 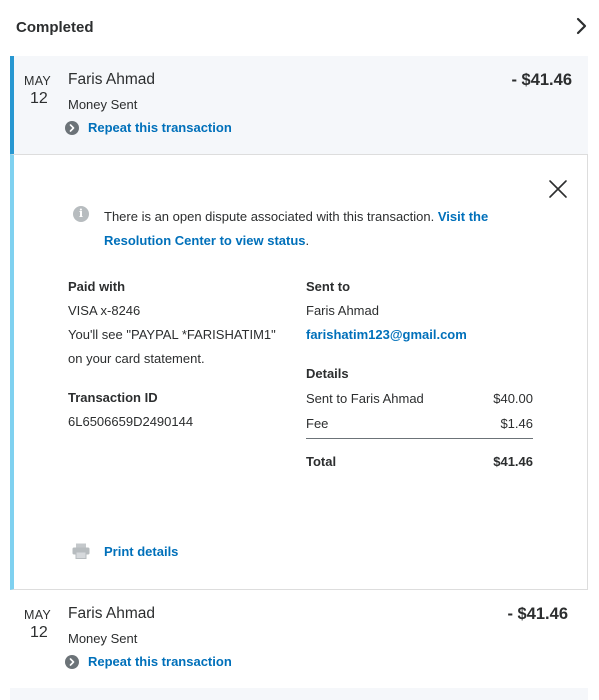 I want to click on next-transaction-row, so click(x=299, y=694).